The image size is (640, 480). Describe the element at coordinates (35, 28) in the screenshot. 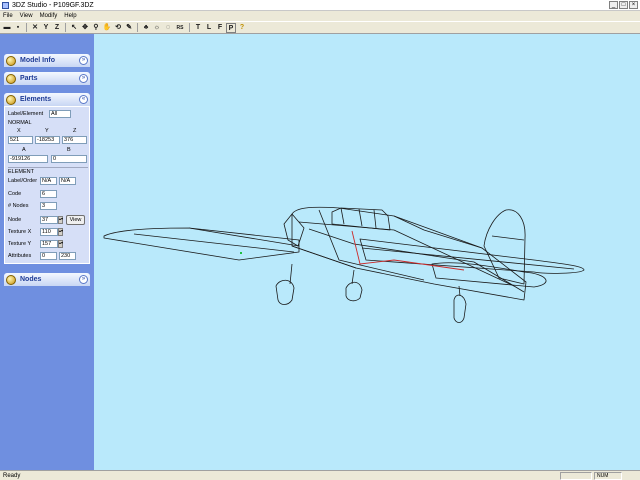

I see `axis-x-icon: ✕` at that location.